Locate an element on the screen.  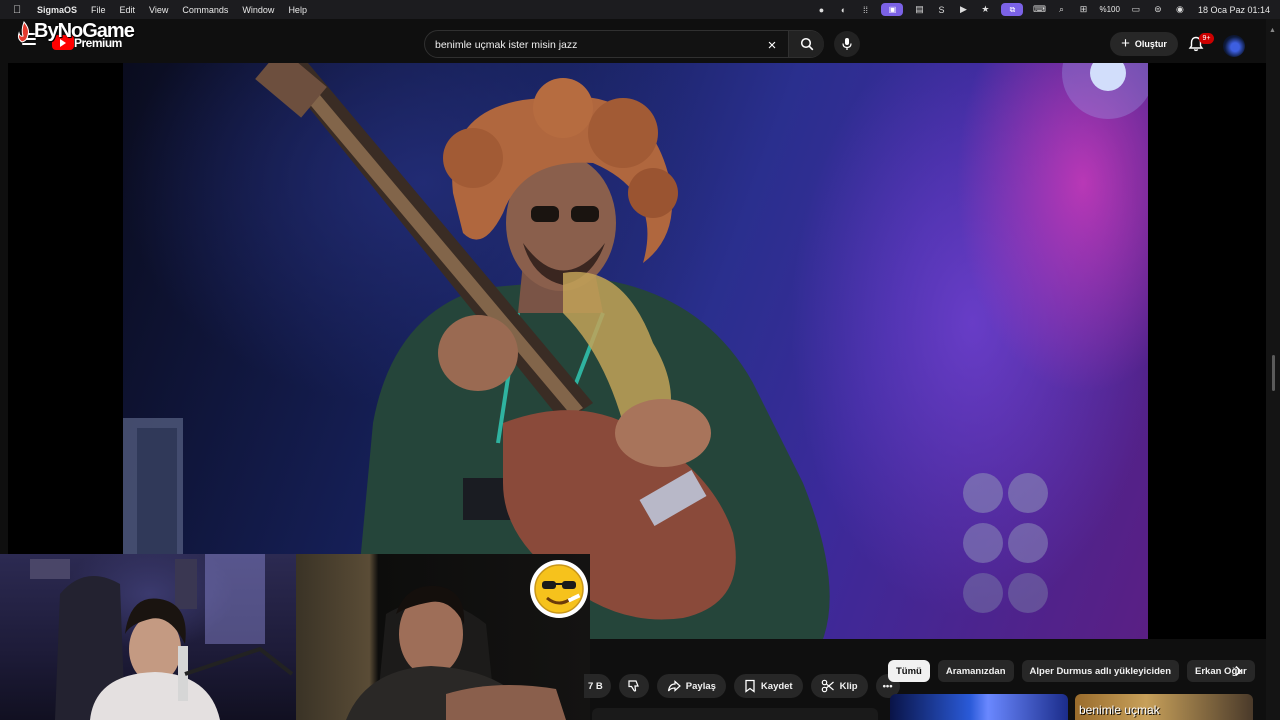
clip-label: Klip is located at coordinates (848, 686).